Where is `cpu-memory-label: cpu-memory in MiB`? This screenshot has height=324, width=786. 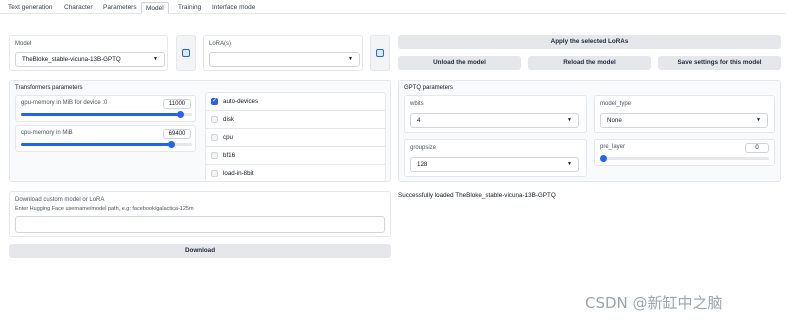 cpu-memory-label: cpu-memory in MiB is located at coordinates (47, 133).